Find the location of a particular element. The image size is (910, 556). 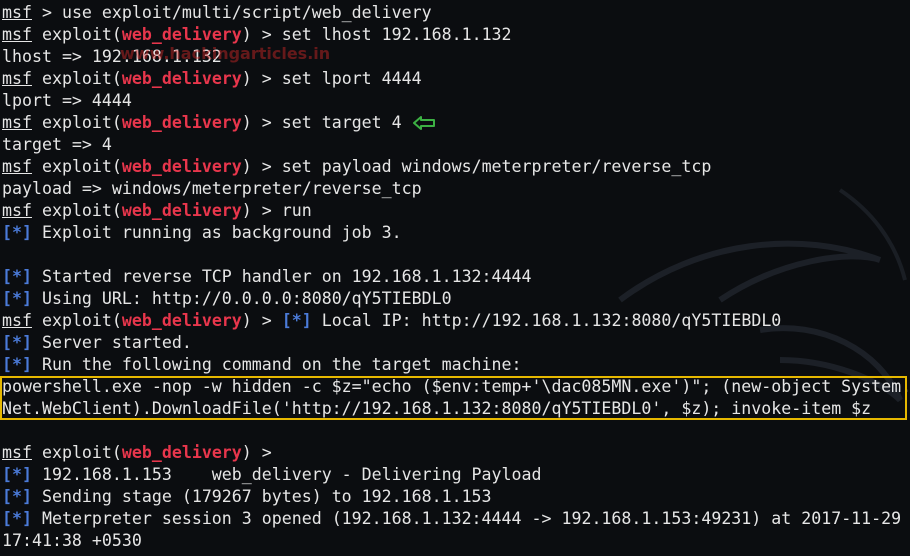

terminal-line: lport => 4444 is located at coordinates (456, 101).